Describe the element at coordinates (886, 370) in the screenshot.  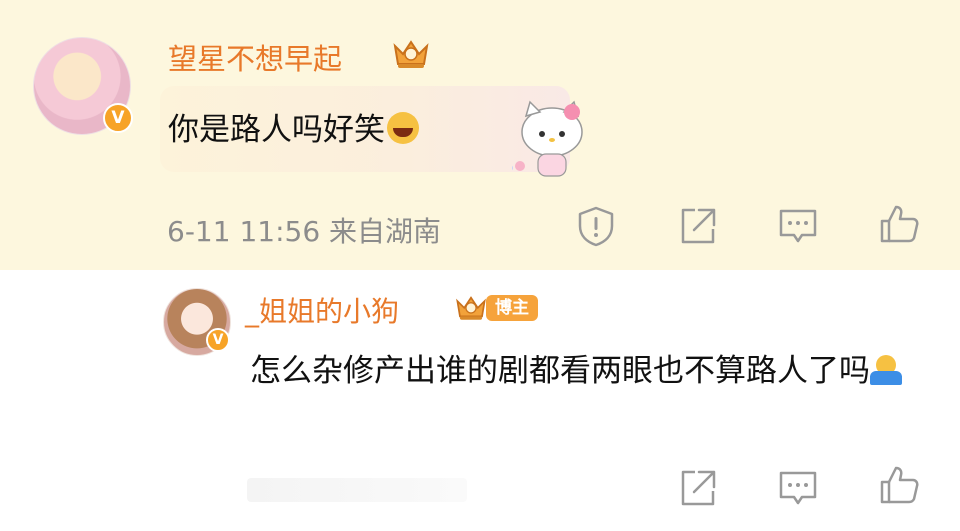
I see `shrug-emoji-icon` at that location.